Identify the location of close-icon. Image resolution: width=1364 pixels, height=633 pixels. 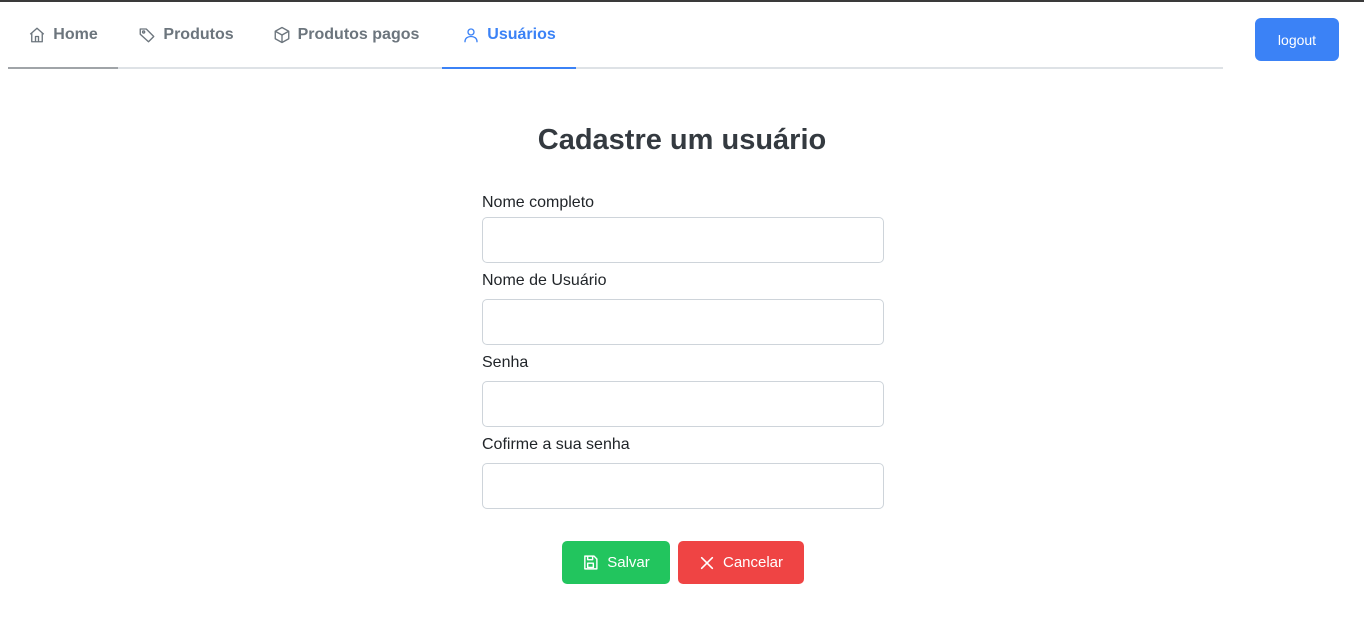
(707, 563).